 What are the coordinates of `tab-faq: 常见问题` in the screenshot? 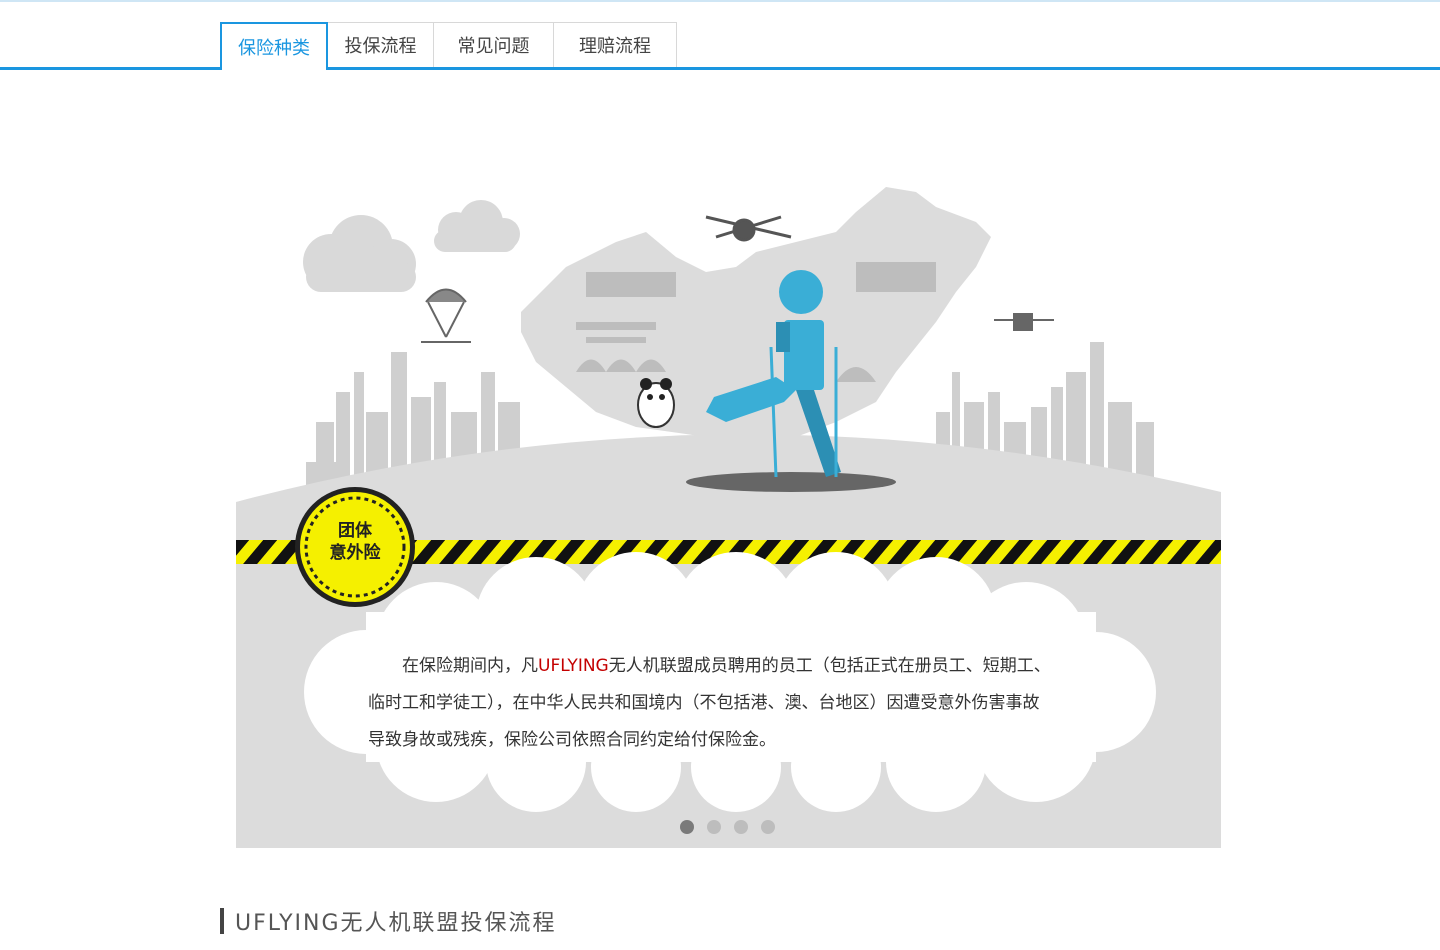 It's located at (493, 44).